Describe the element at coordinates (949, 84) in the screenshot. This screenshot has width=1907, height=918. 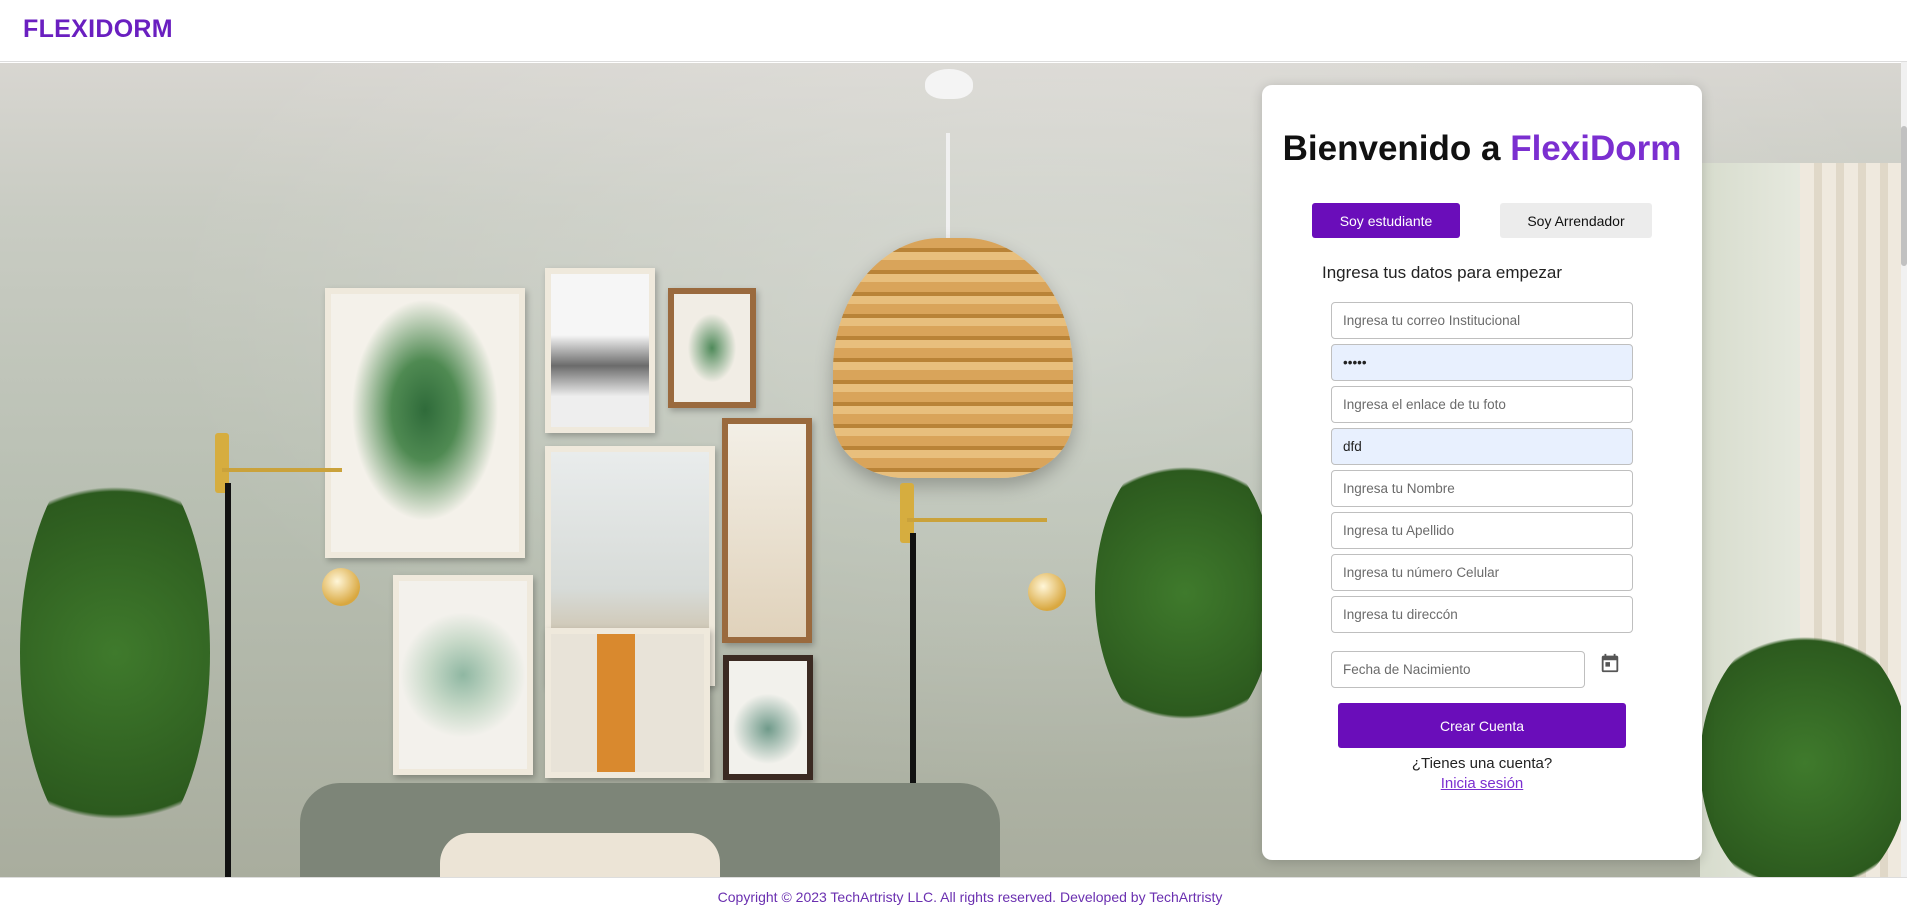
I see `lamp-ceiling-cap` at that location.